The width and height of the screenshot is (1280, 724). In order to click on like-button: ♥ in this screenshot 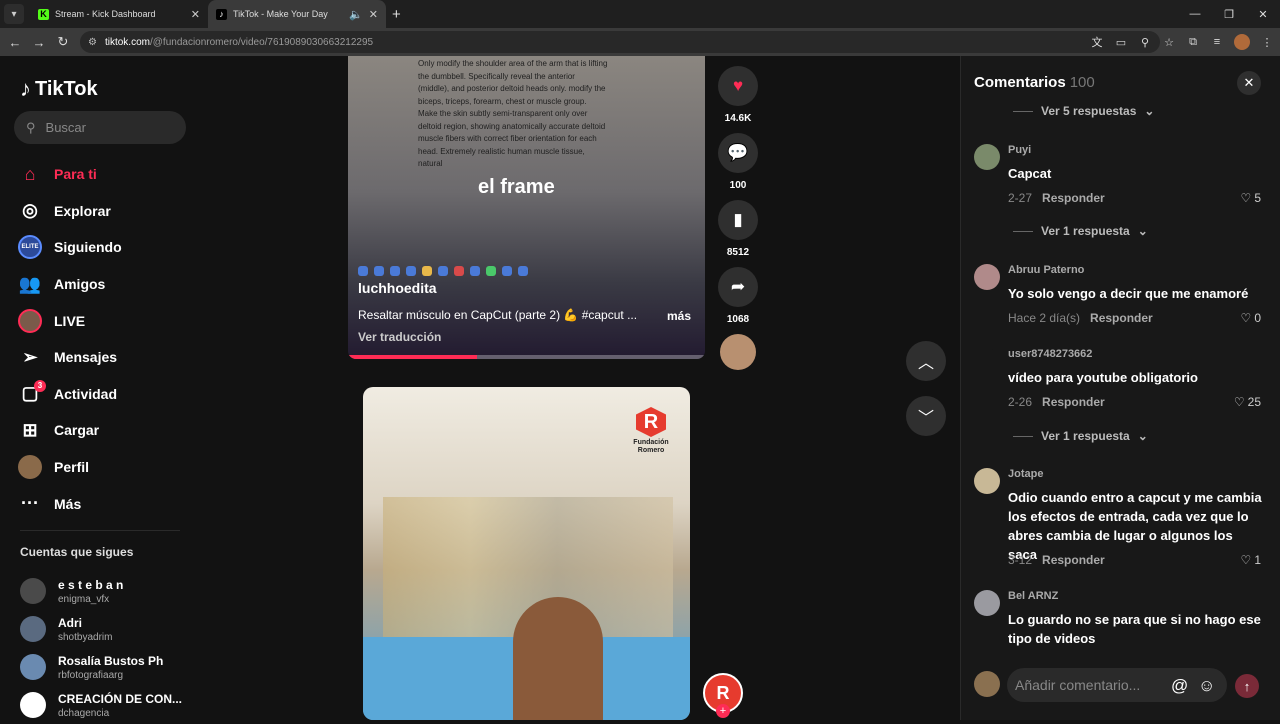, I will do `click(738, 86)`.